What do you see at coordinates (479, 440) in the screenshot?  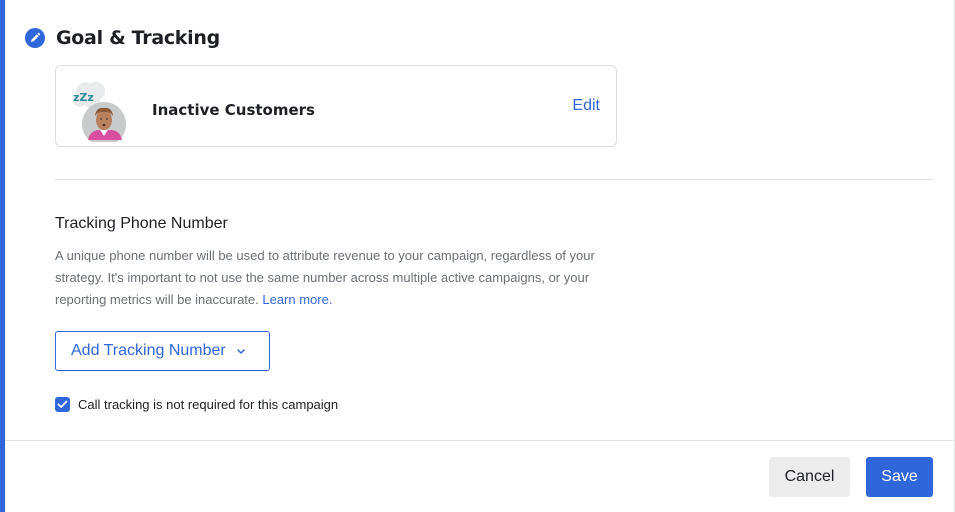 I see `footer-divider` at bounding box center [479, 440].